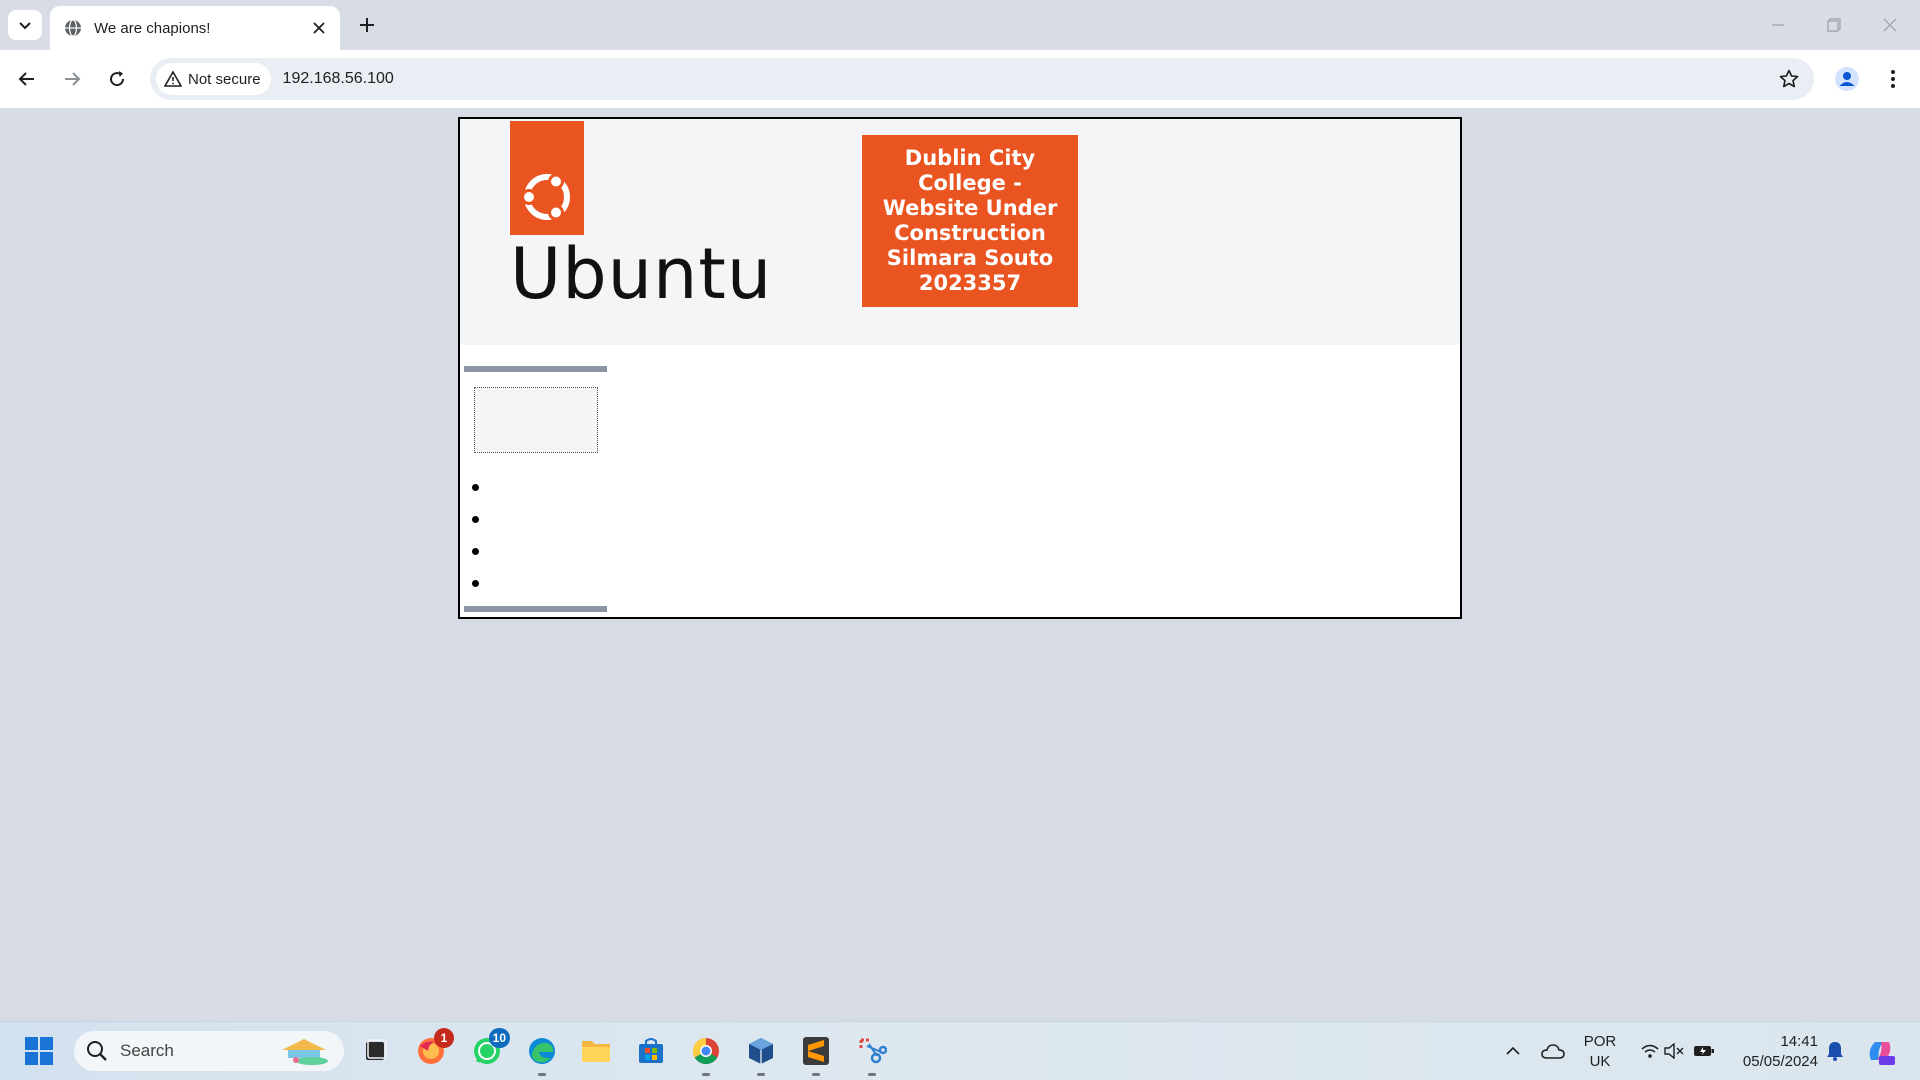 This screenshot has width=1920, height=1080. I want to click on taskbar-snipping-tool, so click(872, 1053).